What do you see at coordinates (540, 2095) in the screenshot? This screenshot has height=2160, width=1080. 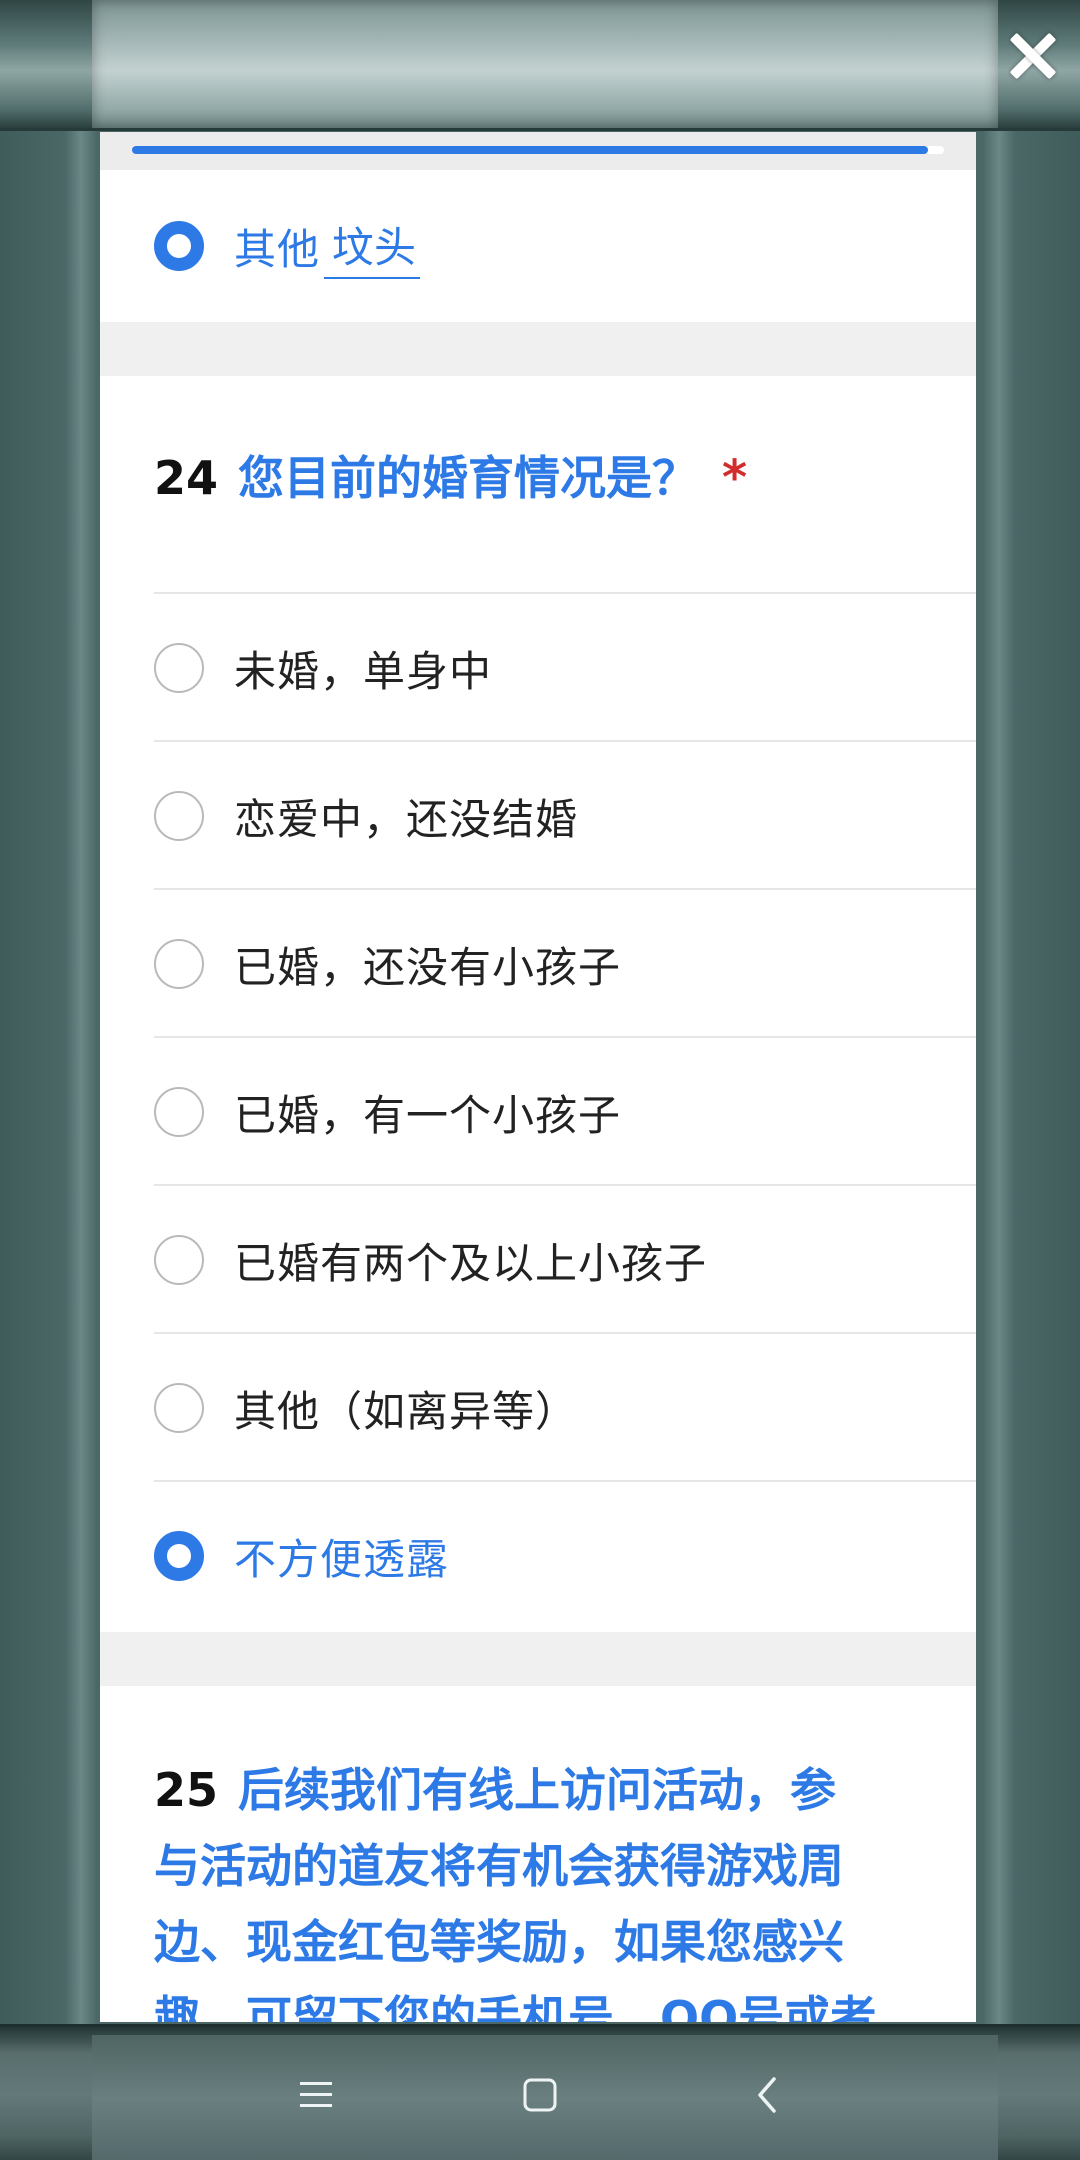 I see `home-square-icon` at bounding box center [540, 2095].